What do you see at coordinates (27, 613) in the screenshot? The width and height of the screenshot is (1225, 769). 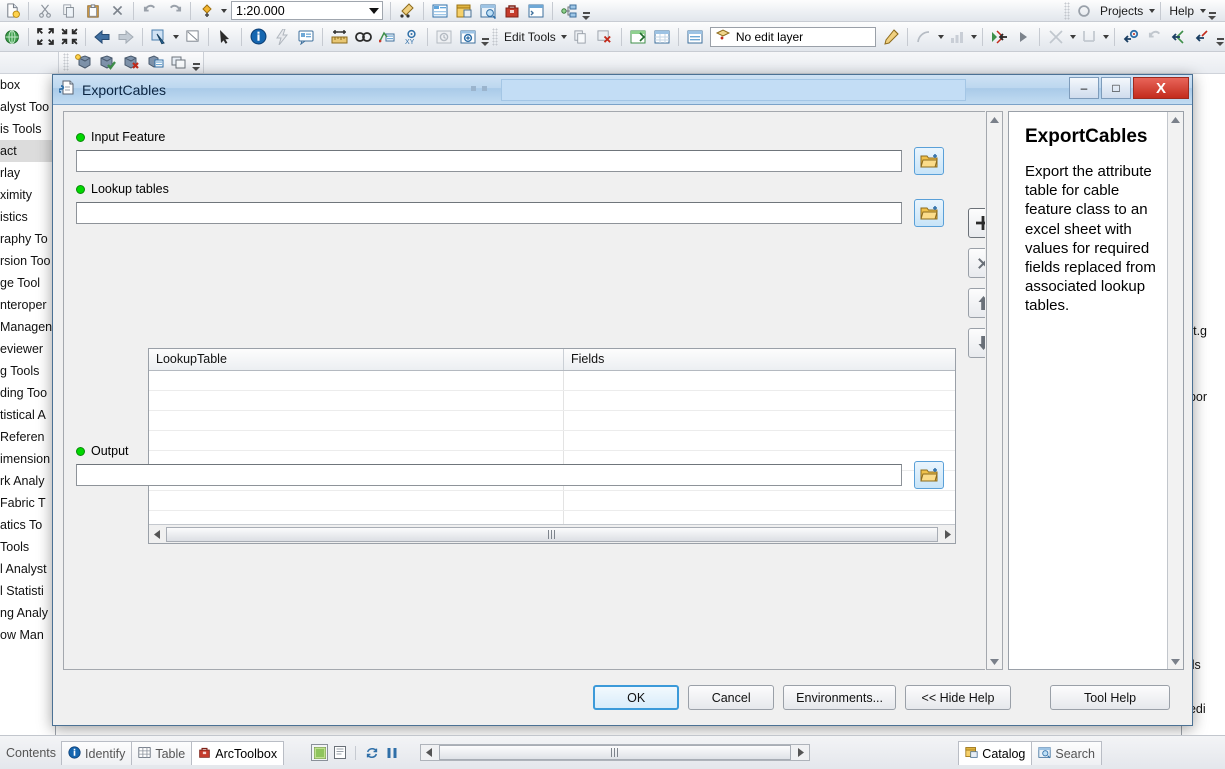 I see `toolbox-tree-item: ng Analy` at bounding box center [27, 613].